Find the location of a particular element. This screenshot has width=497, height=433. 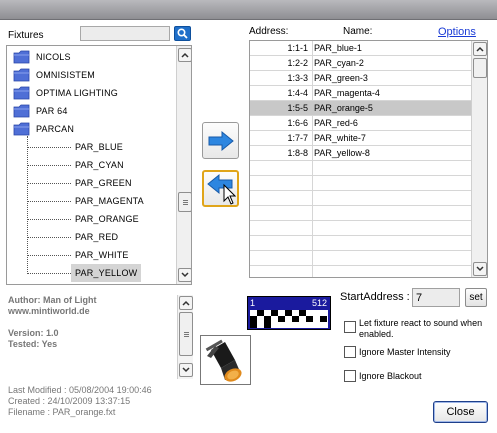

tree-folder-item: OMNISISTEM is located at coordinates (54, 75).